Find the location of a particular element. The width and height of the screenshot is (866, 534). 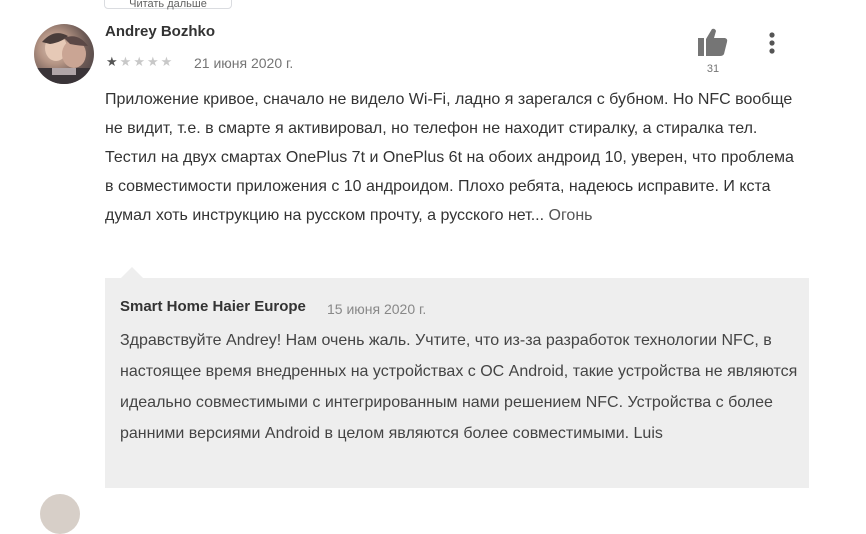

next-review-avatar is located at coordinates (60, 514).